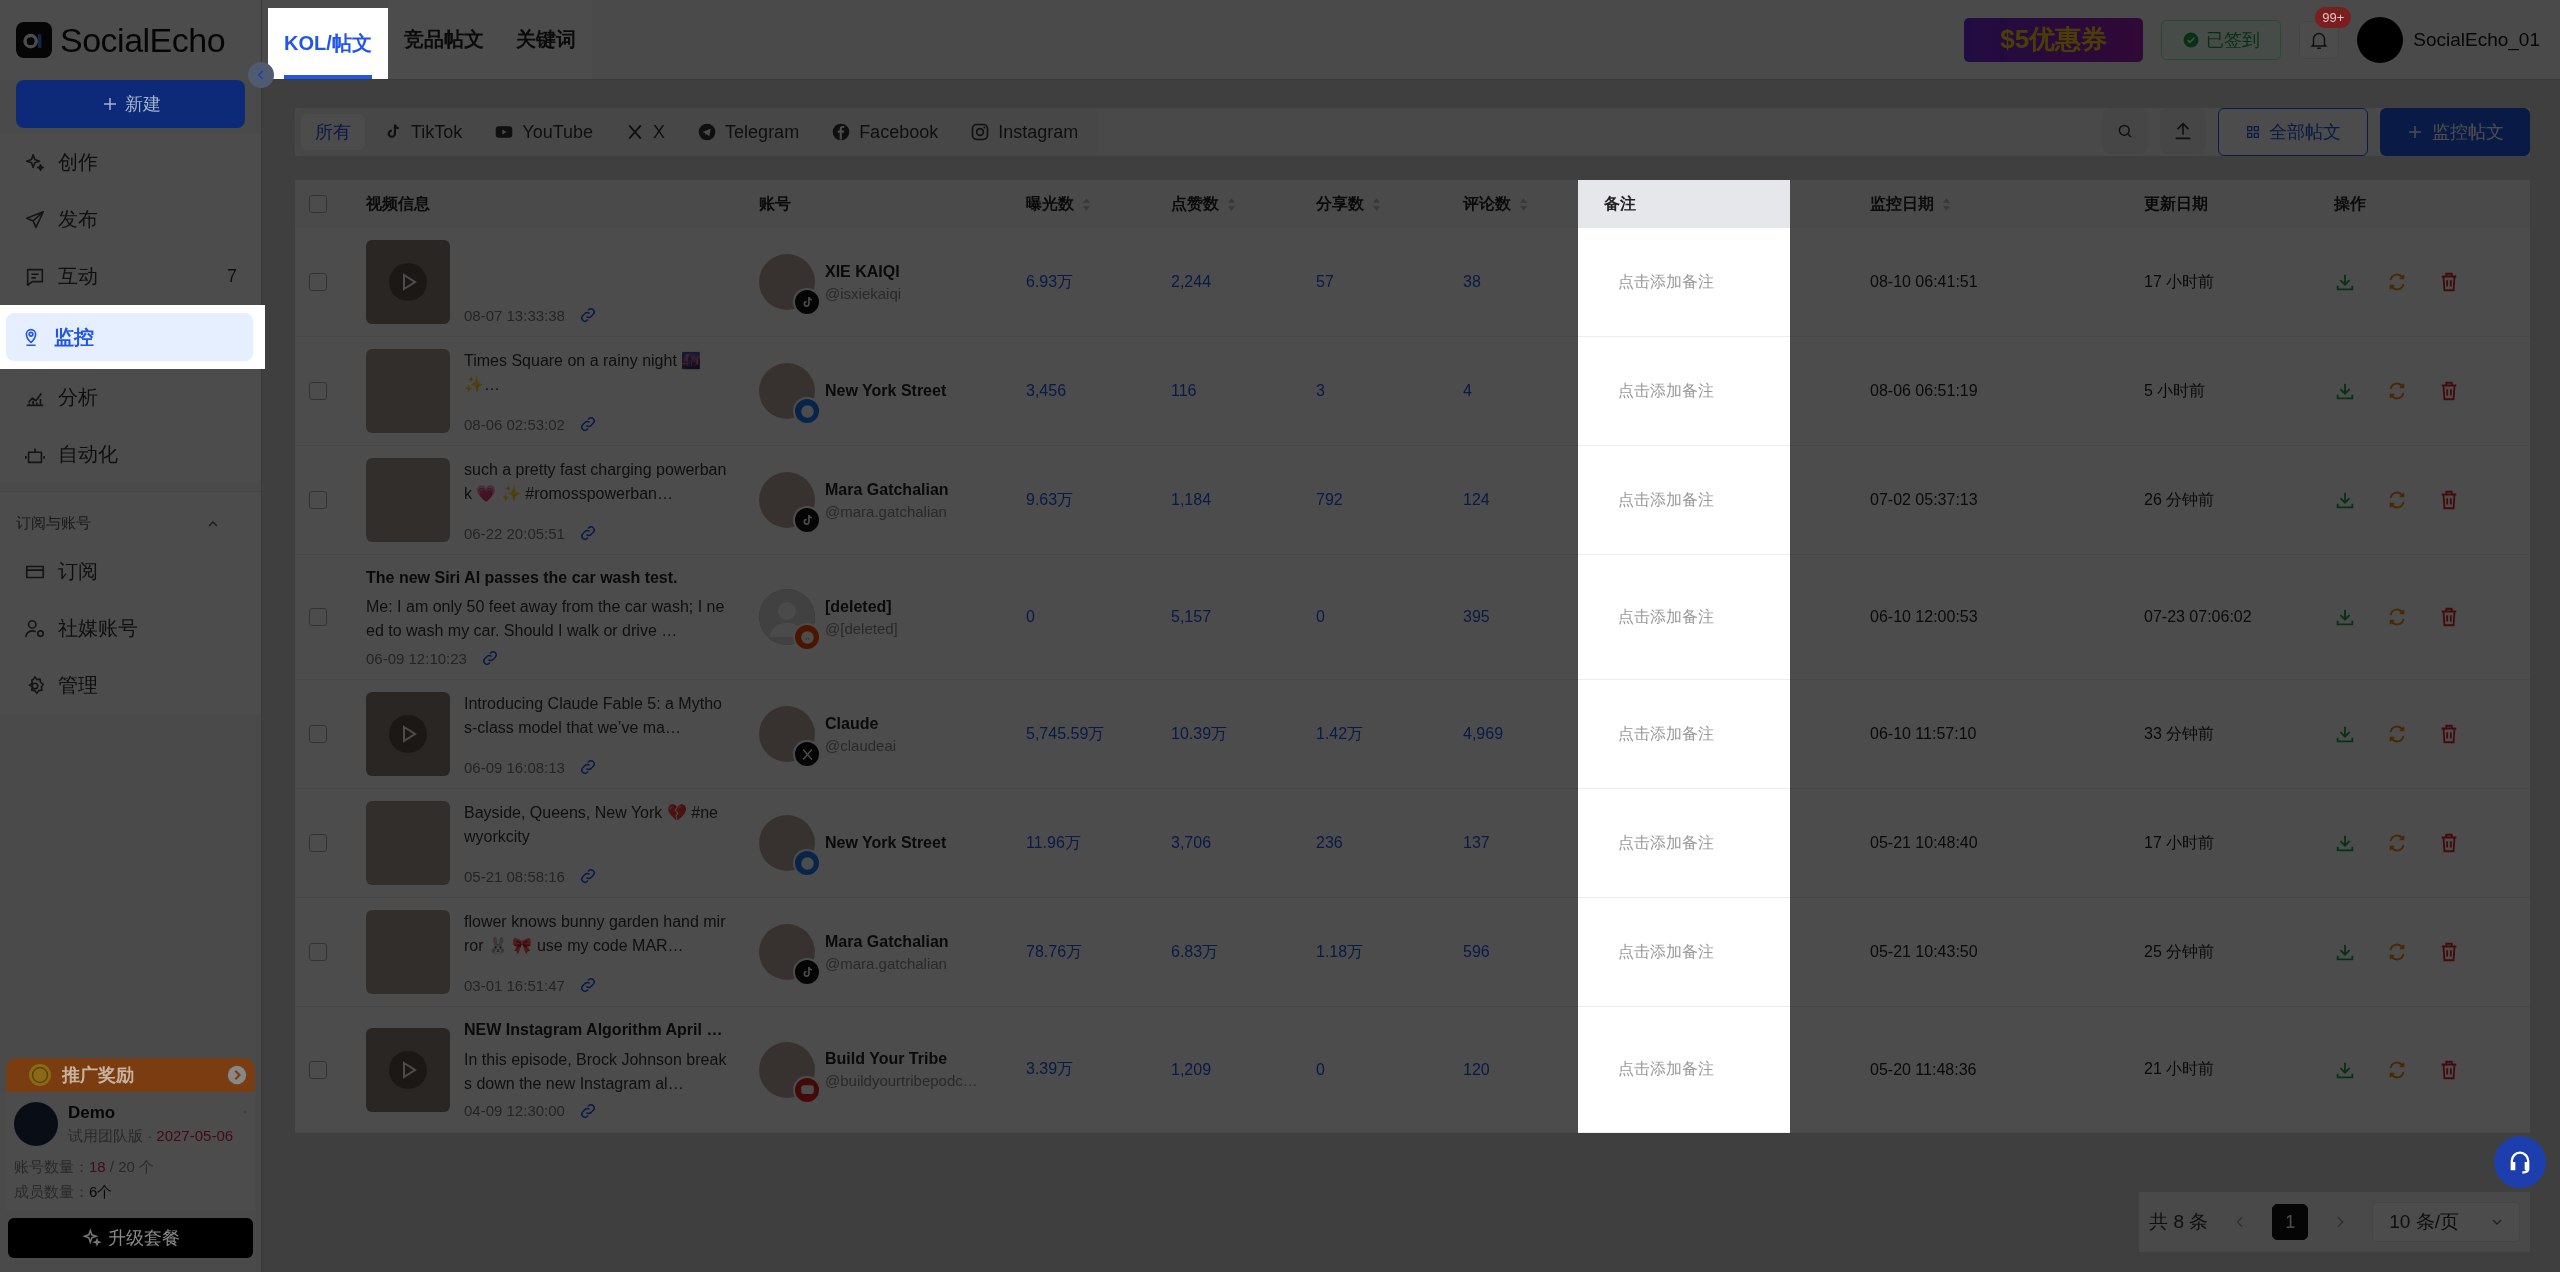 This screenshot has height=1272, width=2560. Describe the element at coordinates (130, 628) in the screenshot. I see `sidebar-item: 社媒账号` at that location.